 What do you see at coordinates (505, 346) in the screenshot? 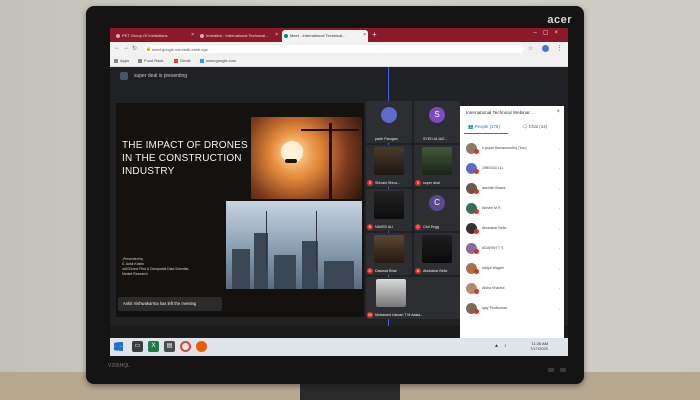
I see `volume-icon: ♪` at bounding box center [505, 346].